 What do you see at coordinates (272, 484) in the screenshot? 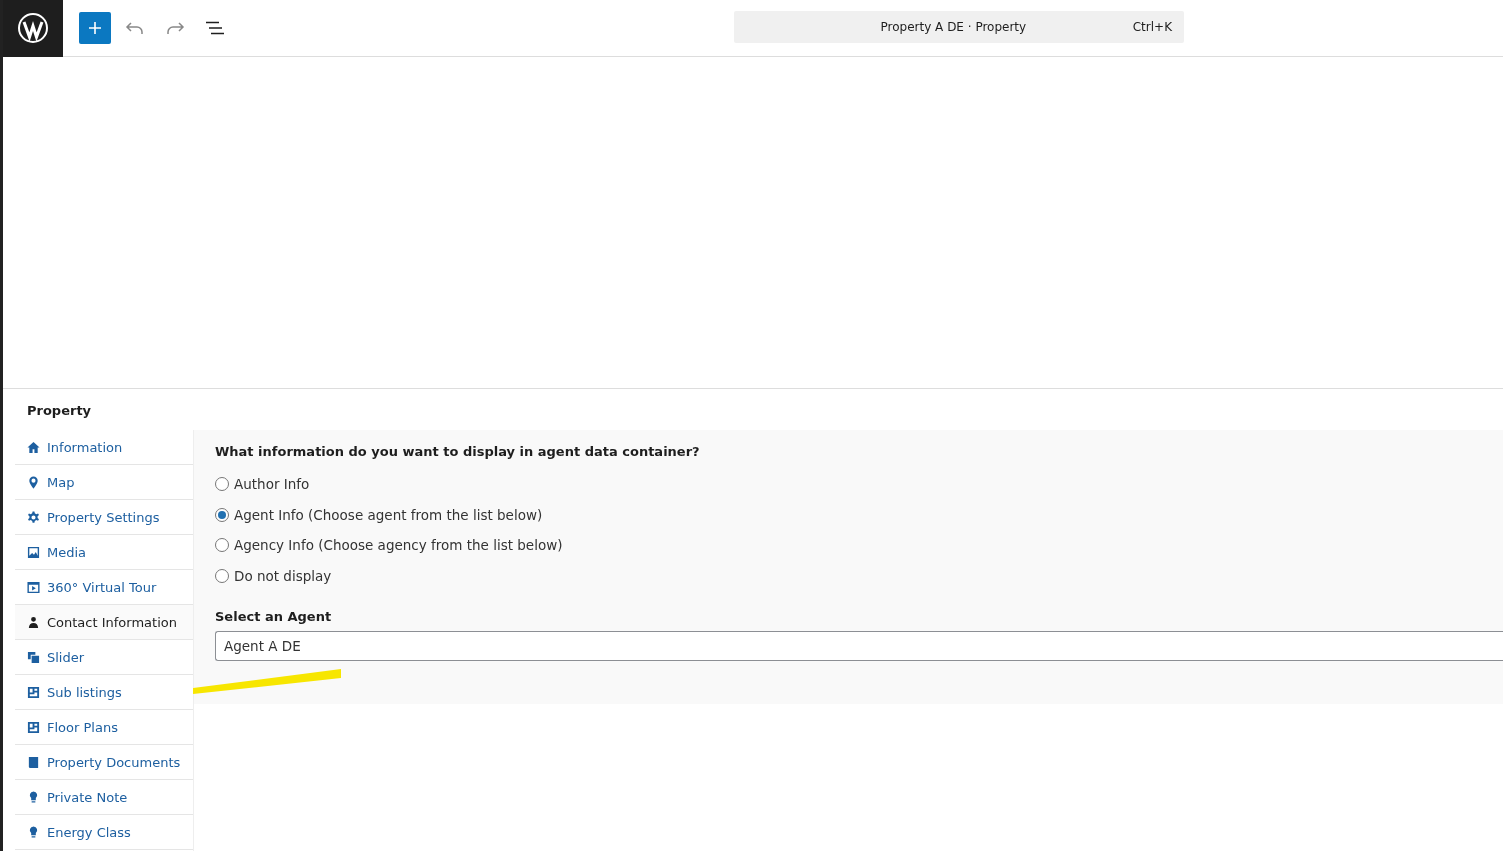
I see `option-label: Author Info` at bounding box center [272, 484].